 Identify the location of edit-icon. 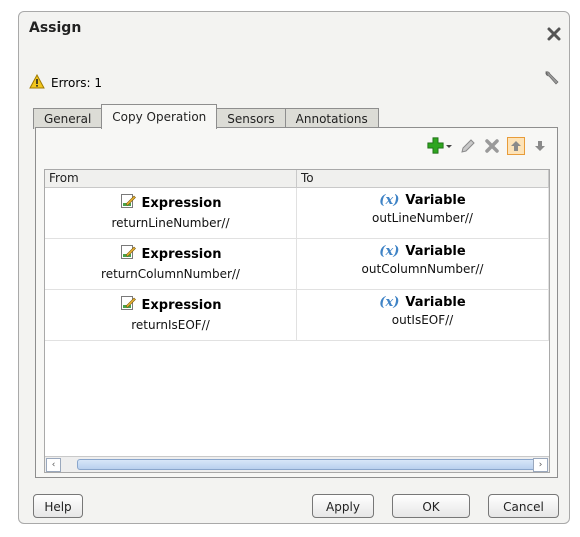
(468, 146).